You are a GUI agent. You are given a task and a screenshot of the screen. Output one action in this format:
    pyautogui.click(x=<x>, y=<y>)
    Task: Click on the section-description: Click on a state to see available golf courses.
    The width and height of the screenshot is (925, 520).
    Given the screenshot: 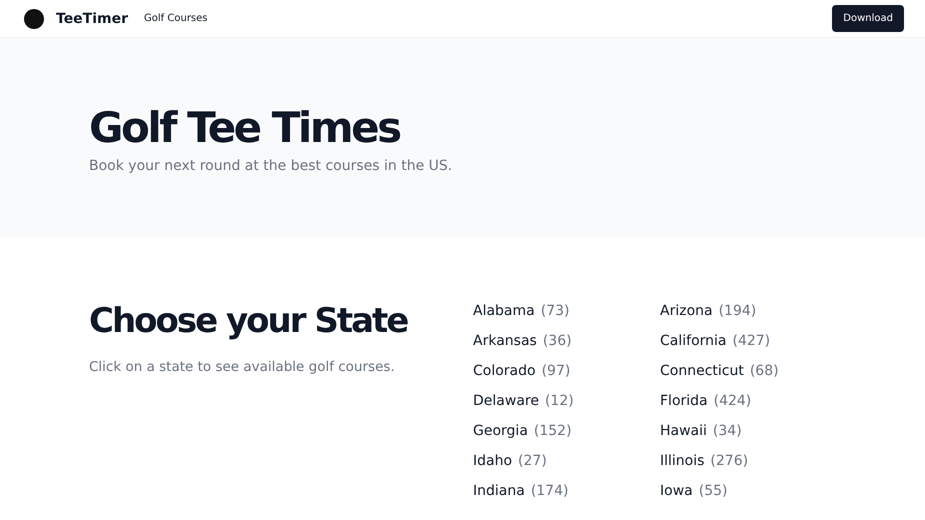 What is the action you would take?
    pyautogui.click(x=242, y=367)
    